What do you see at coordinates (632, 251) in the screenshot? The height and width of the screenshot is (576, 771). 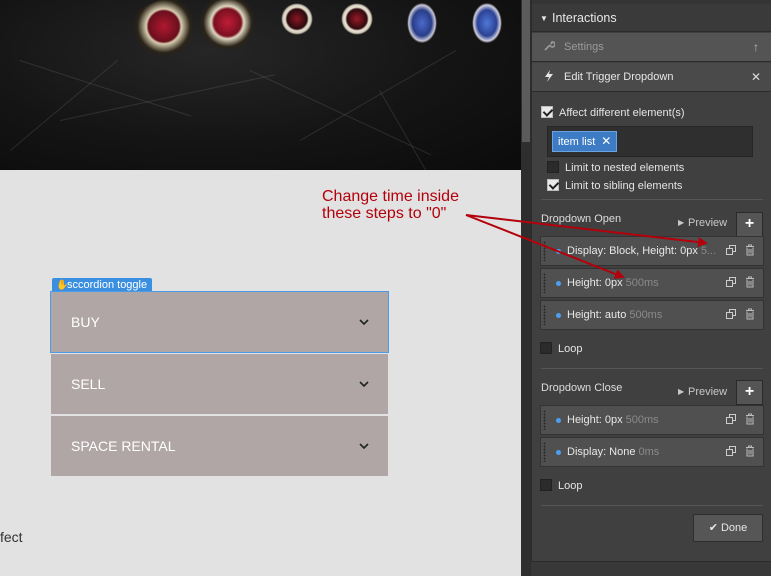 I see `step-label: Display: Block, Height: 0px` at bounding box center [632, 251].